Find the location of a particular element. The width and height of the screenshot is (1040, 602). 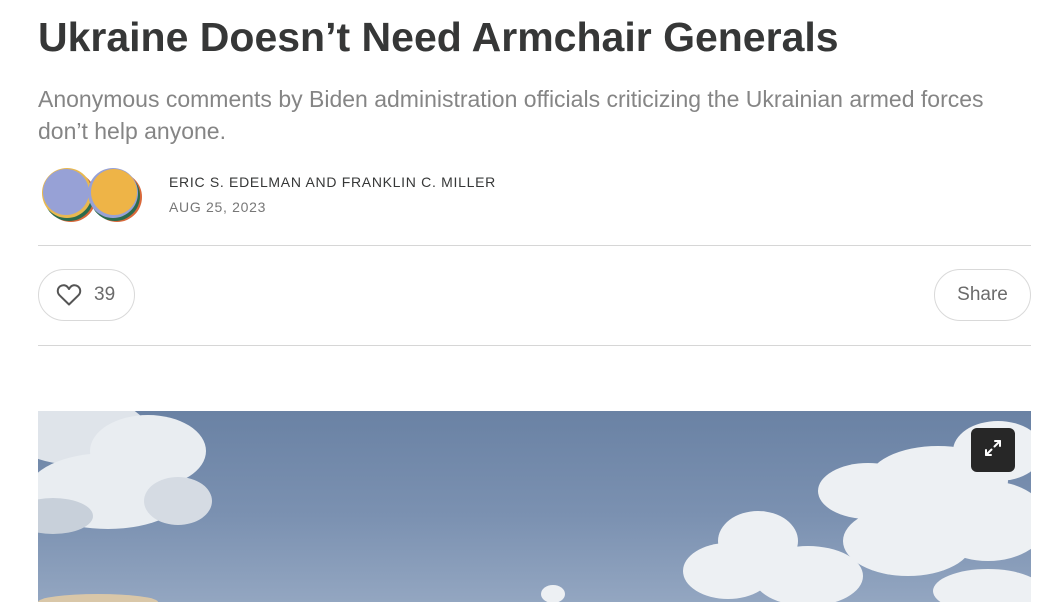

share-button: Share is located at coordinates (982, 295).